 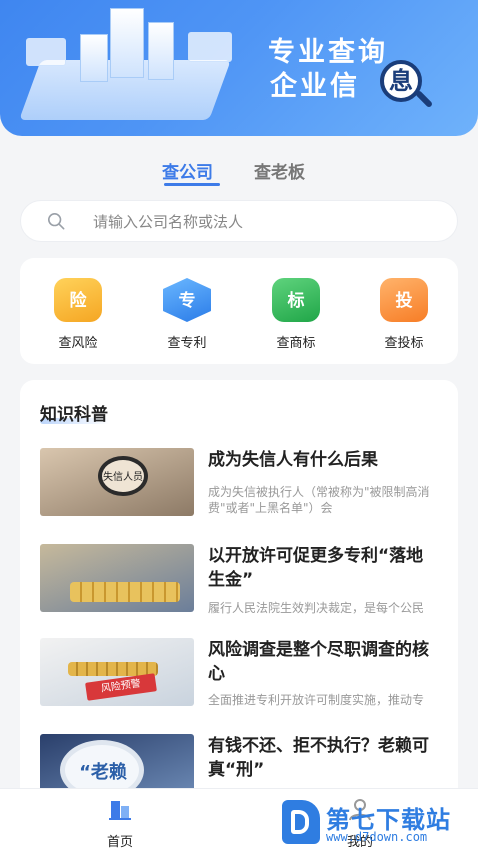 I want to click on action-check-risk: 险 查风险, so click(x=78, y=314).